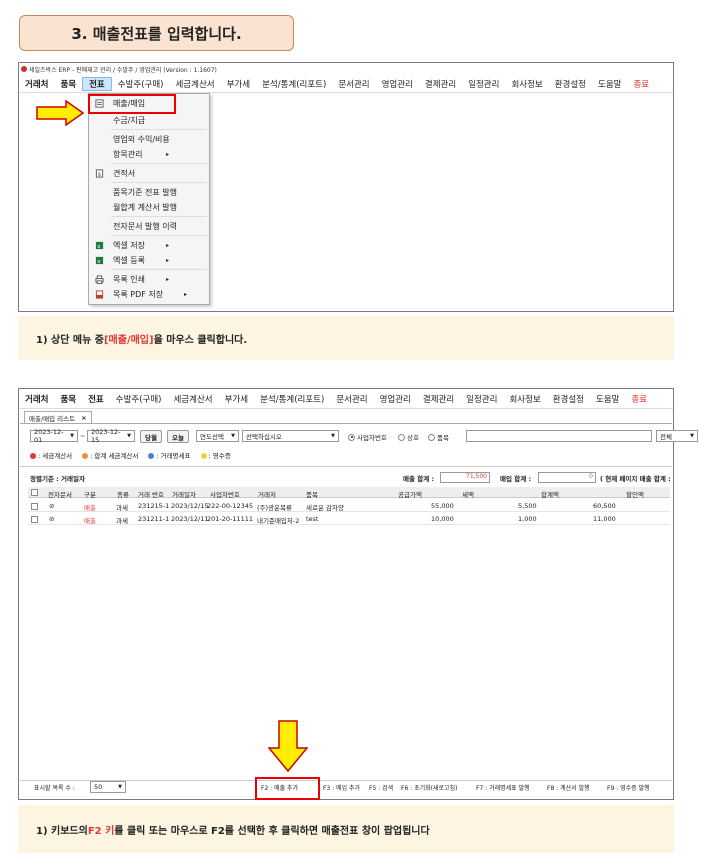  What do you see at coordinates (60, 494) in the screenshot?
I see `col-edoc: 전자문서` at bounding box center [60, 494].